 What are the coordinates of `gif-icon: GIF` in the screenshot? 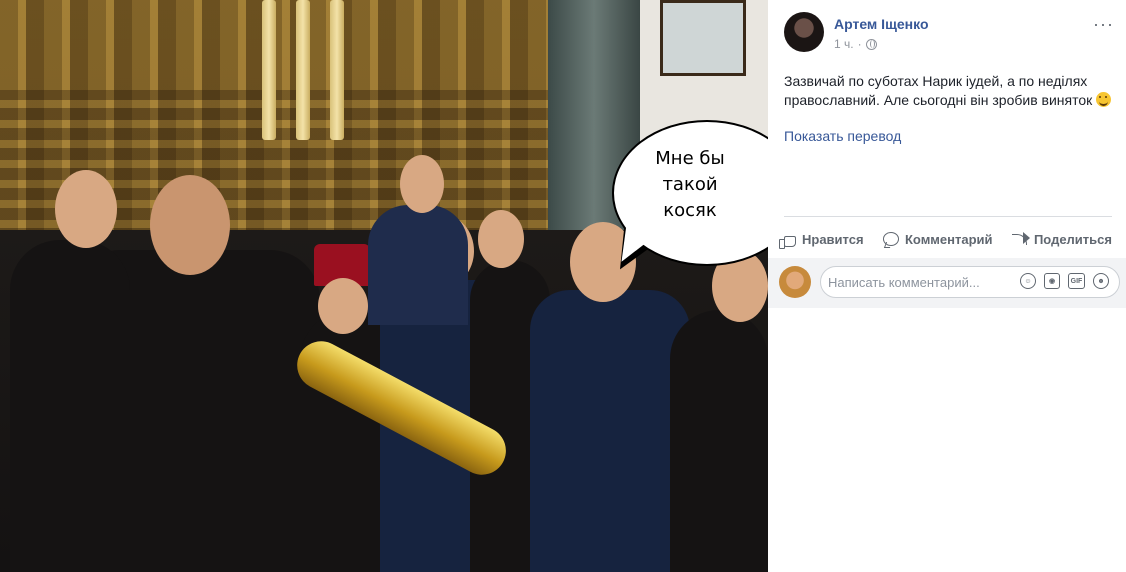 It's located at (1076, 281).